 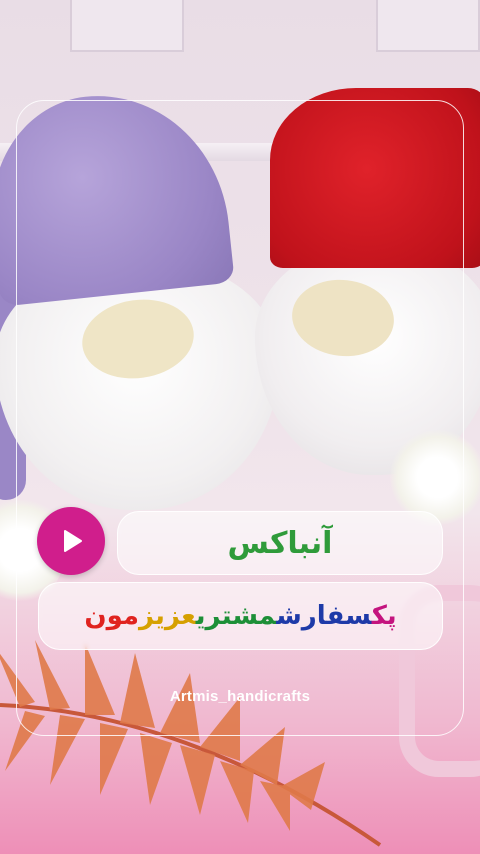 I want to click on subtitle-word: مون, so click(x=111, y=616).